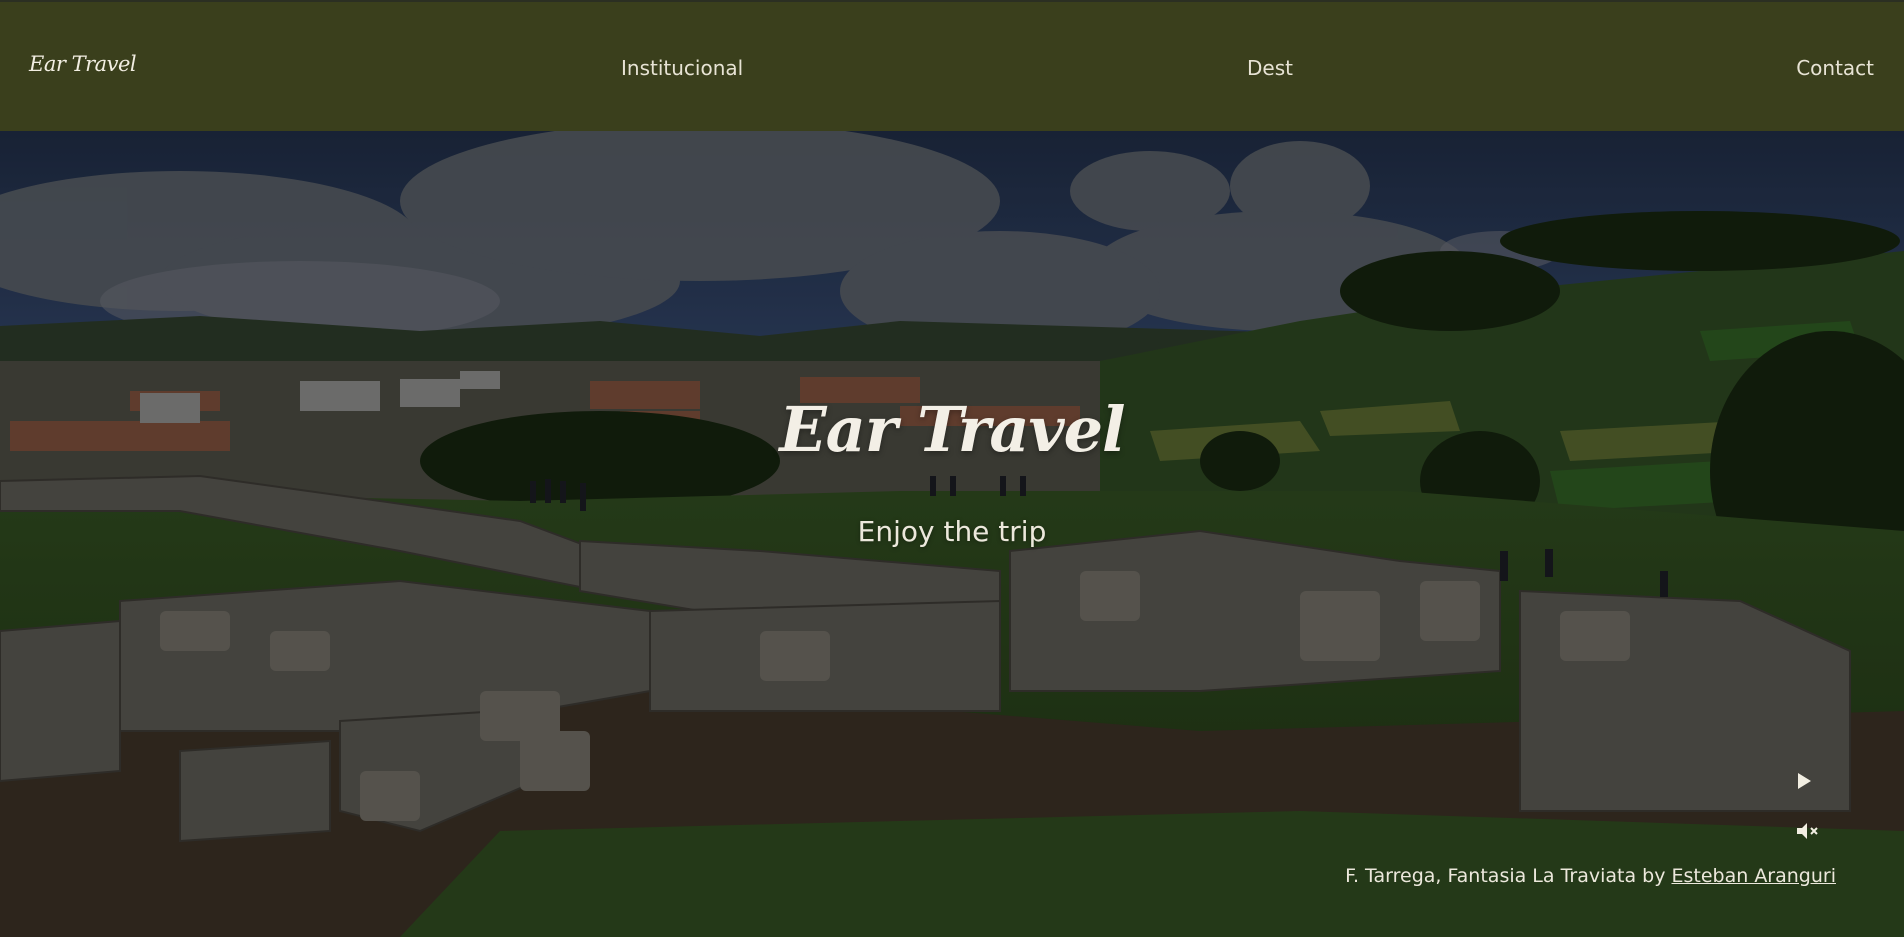 The image size is (1904, 937). I want to click on nav-link-contact: Contact, so click(1835, 68).